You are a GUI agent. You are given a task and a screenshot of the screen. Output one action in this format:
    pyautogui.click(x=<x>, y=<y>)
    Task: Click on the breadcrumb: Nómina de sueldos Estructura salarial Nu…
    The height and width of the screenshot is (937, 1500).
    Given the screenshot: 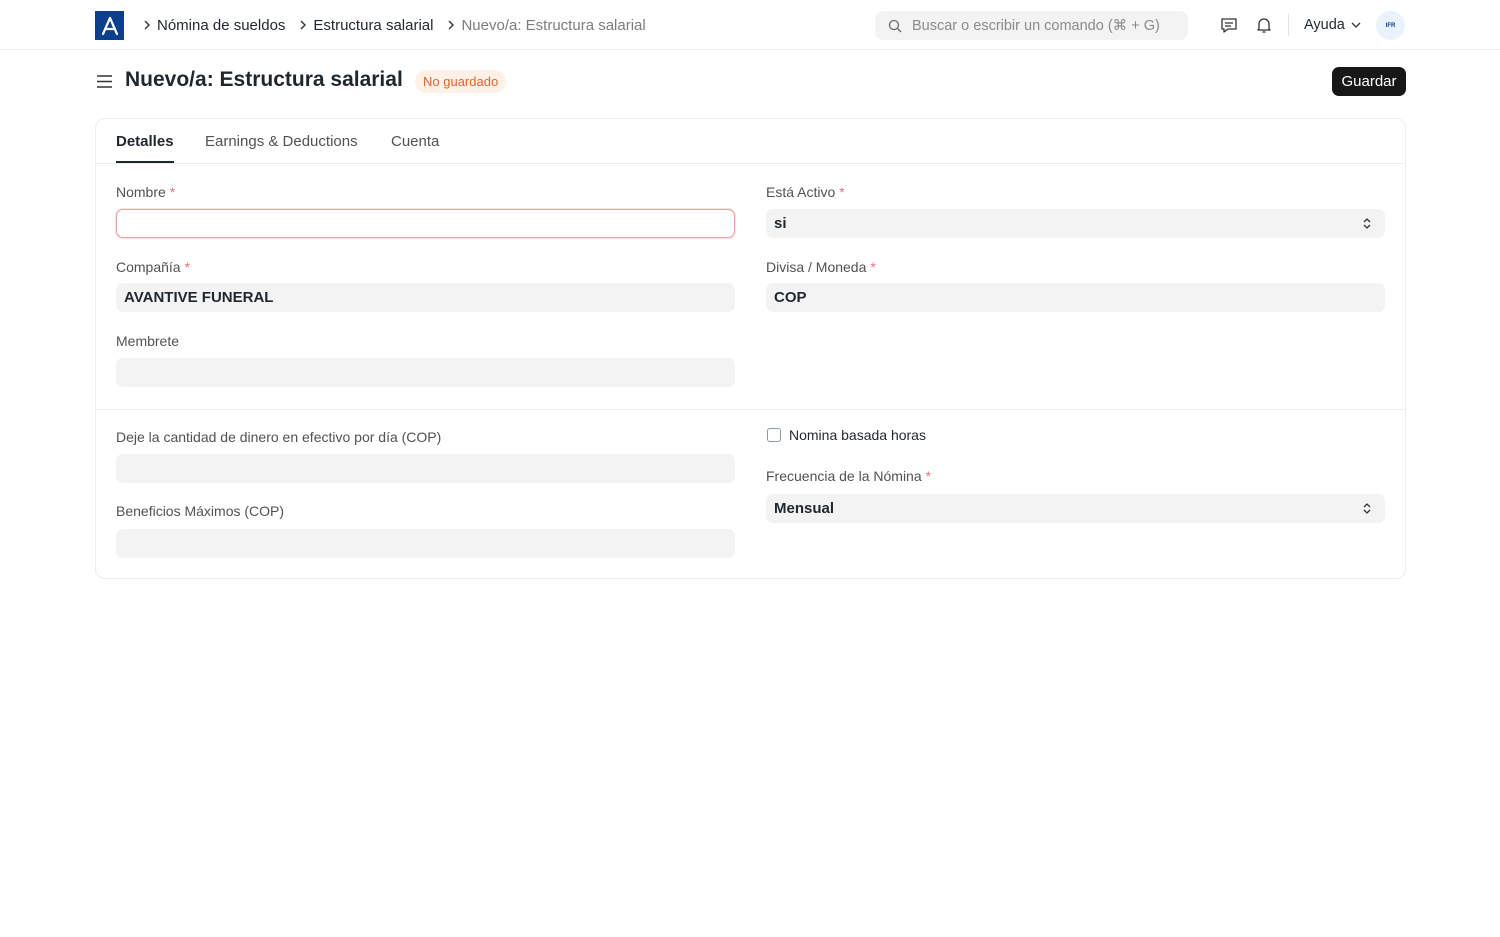 What is the action you would take?
    pyautogui.click(x=395, y=25)
    